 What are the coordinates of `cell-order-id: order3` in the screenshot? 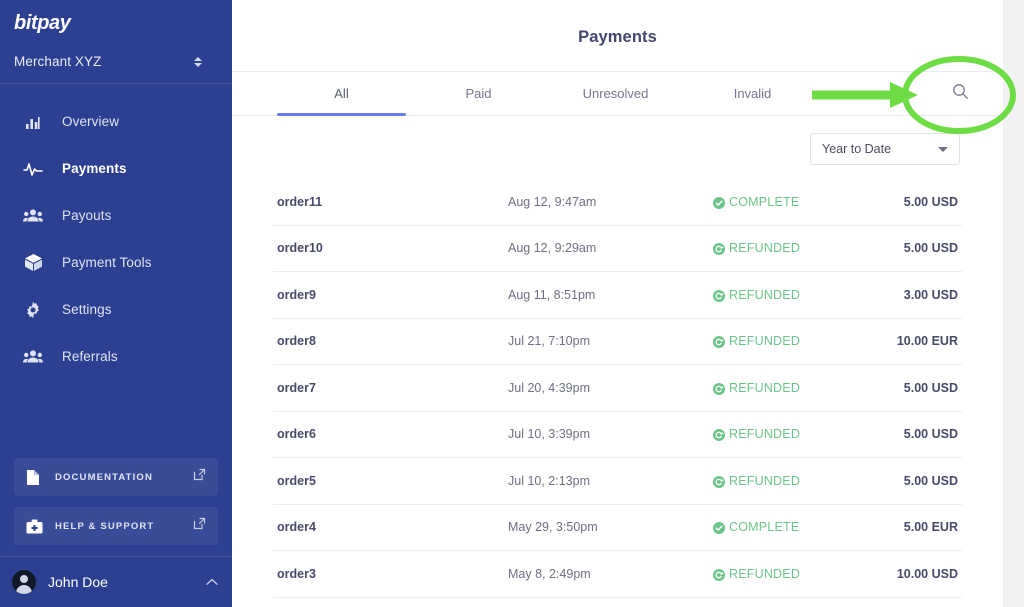 It's located at (296, 573).